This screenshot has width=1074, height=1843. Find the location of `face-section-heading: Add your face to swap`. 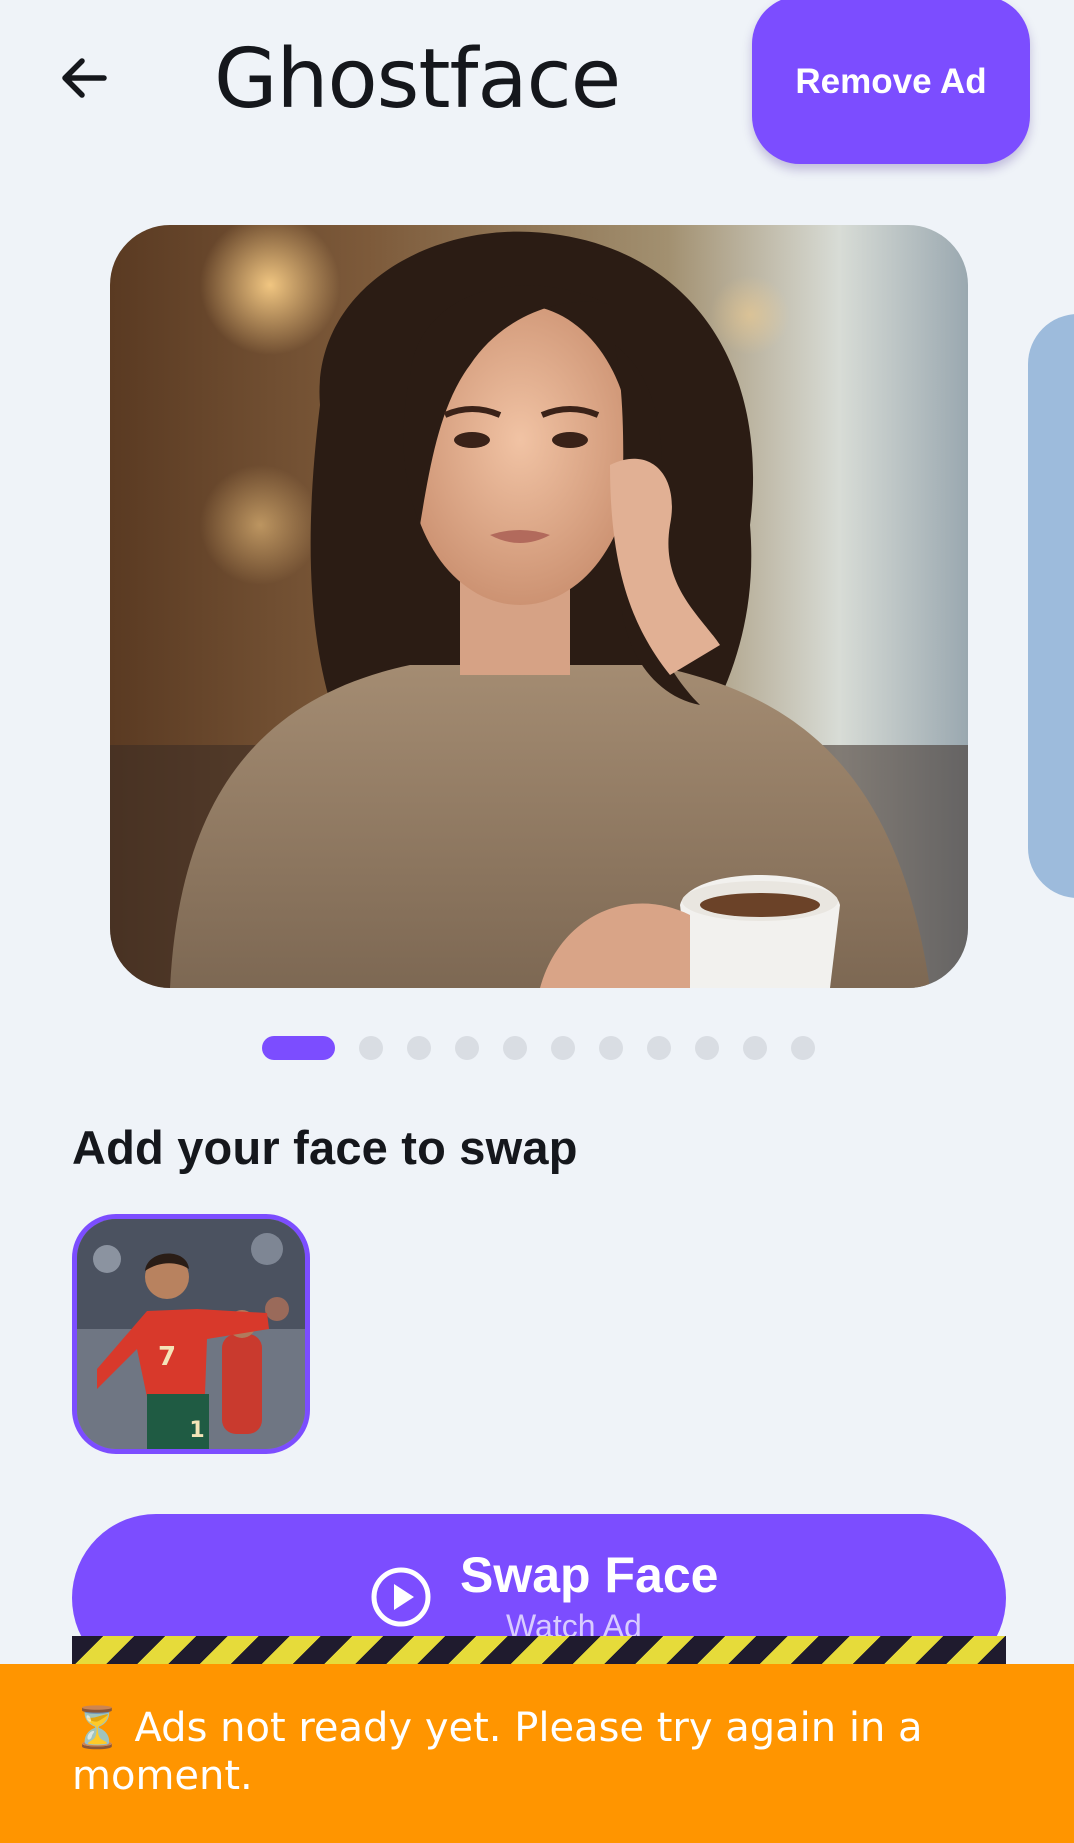

face-section-heading: Add your face to swap is located at coordinates (325, 1147).